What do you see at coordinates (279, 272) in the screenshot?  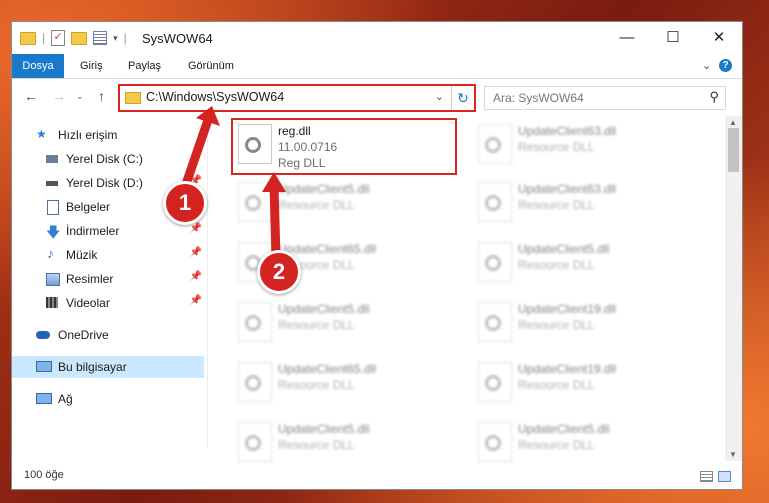 I see `step-badge-2: 2` at bounding box center [279, 272].